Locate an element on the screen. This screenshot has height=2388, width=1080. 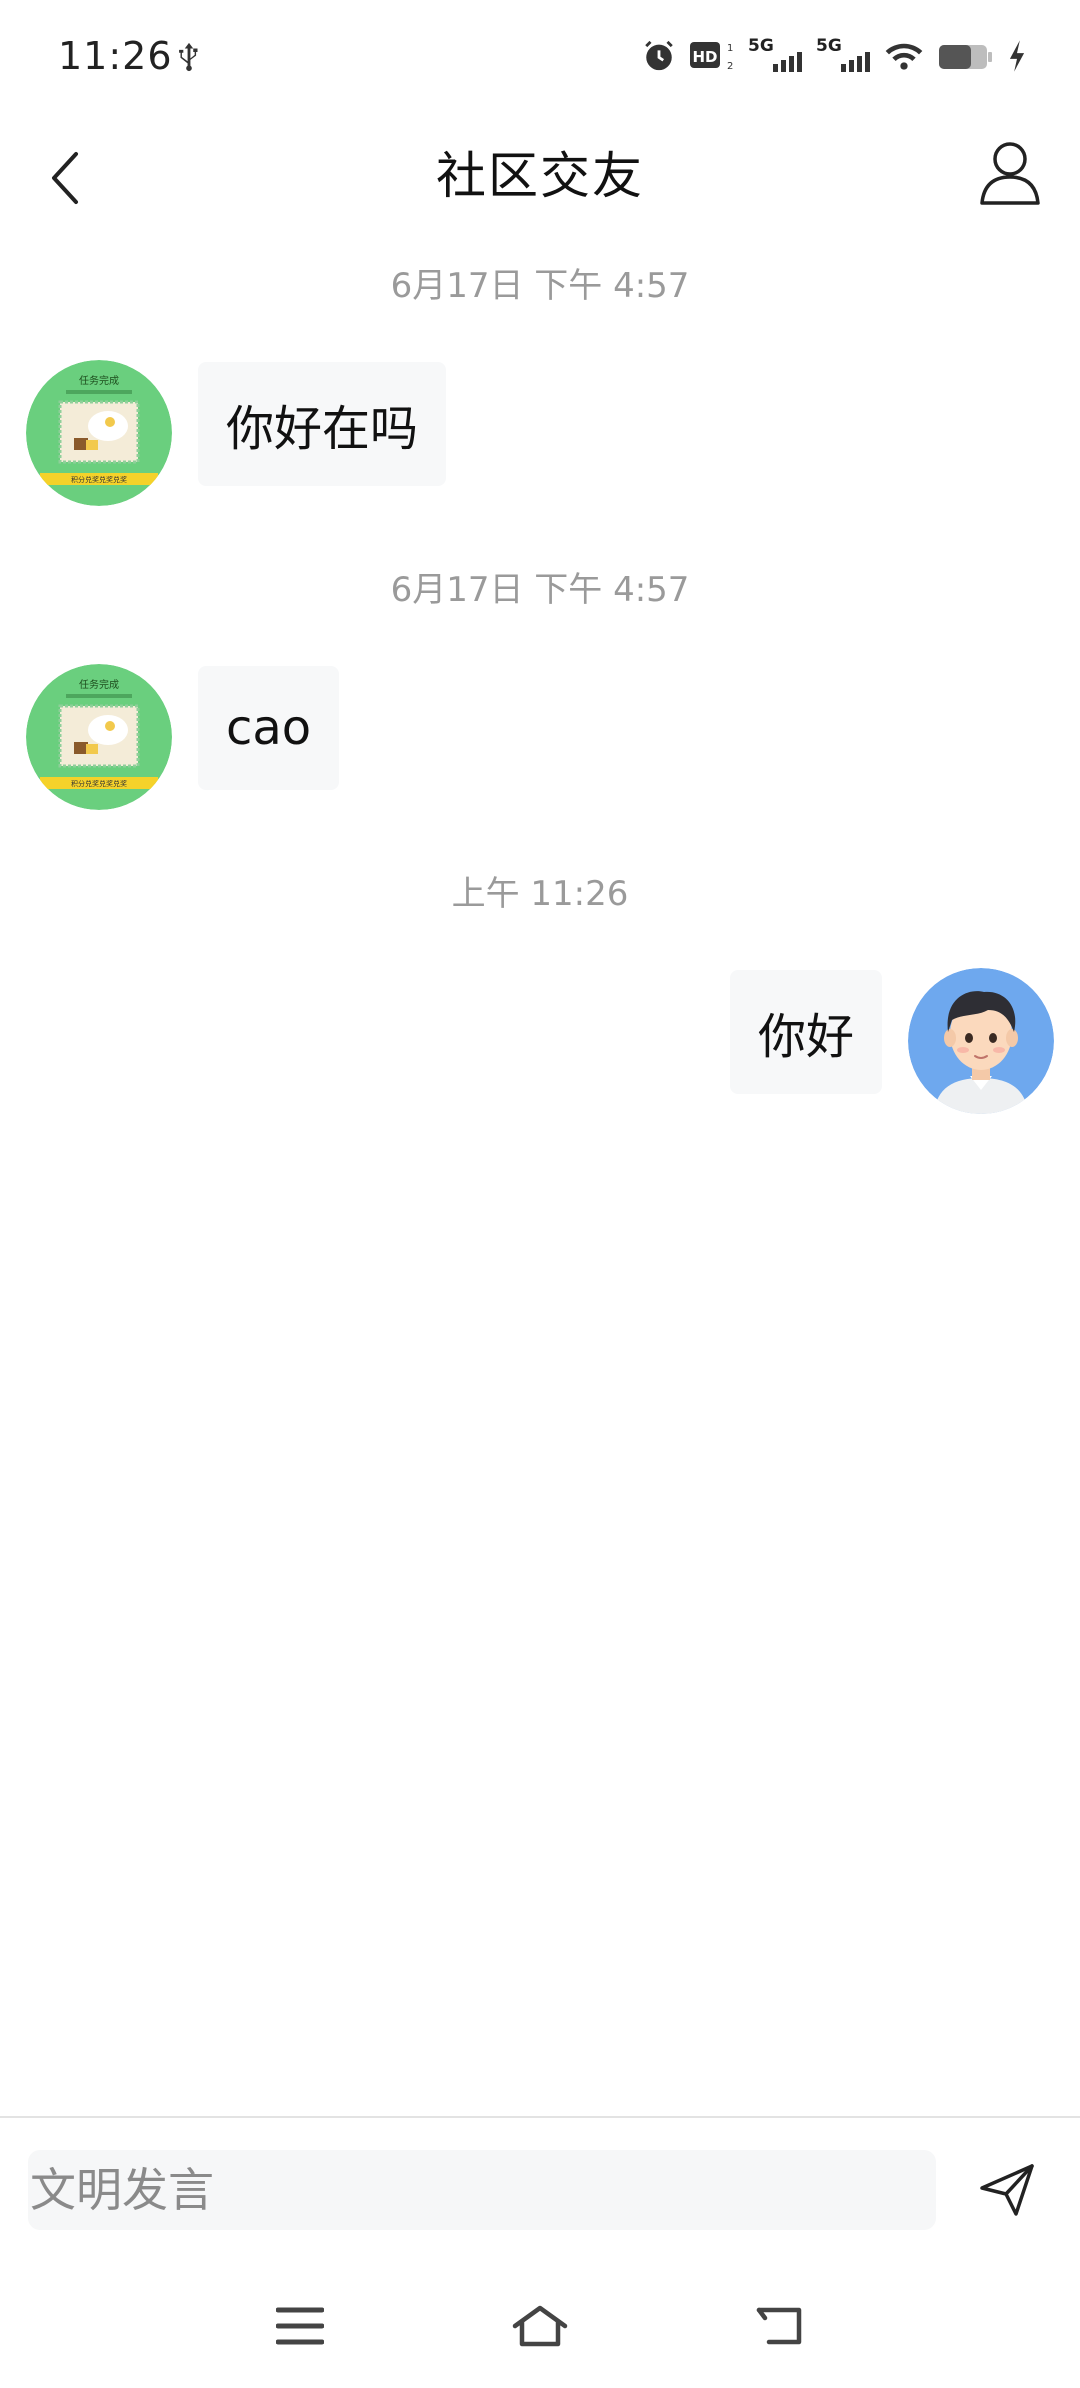
person-icon is located at coordinates (1010, 173).